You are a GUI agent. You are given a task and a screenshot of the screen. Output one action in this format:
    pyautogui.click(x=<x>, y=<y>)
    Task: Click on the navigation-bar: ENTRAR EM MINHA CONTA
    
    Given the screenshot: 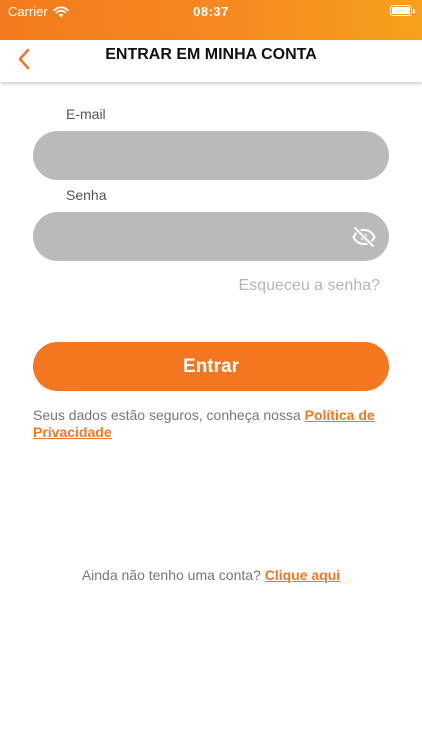 What is the action you would take?
    pyautogui.click(x=211, y=61)
    